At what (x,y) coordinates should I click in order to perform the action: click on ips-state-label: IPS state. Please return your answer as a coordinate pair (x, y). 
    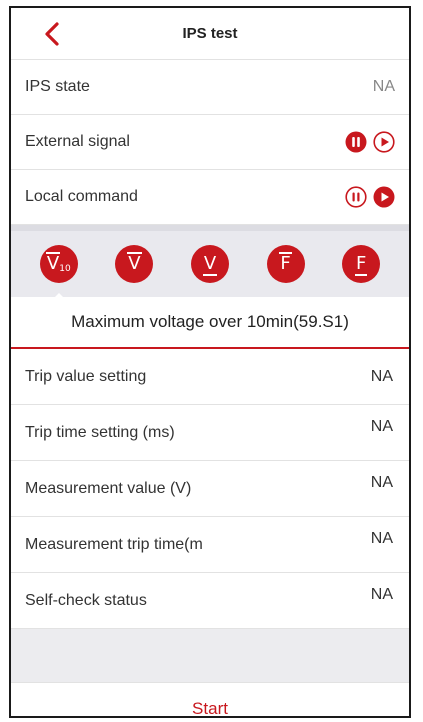
    Looking at the image, I should click on (57, 86).